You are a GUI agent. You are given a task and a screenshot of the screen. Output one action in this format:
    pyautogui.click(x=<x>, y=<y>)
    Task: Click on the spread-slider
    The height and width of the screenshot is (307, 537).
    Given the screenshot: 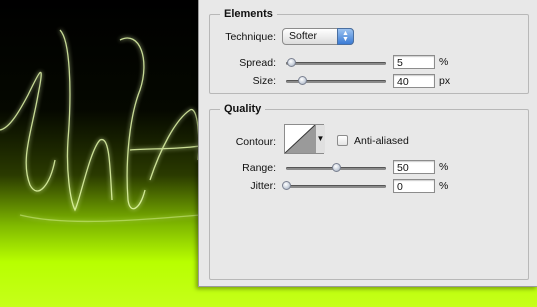 What is the action you would take?
    pyautogui.click(x=336, y=62)
    